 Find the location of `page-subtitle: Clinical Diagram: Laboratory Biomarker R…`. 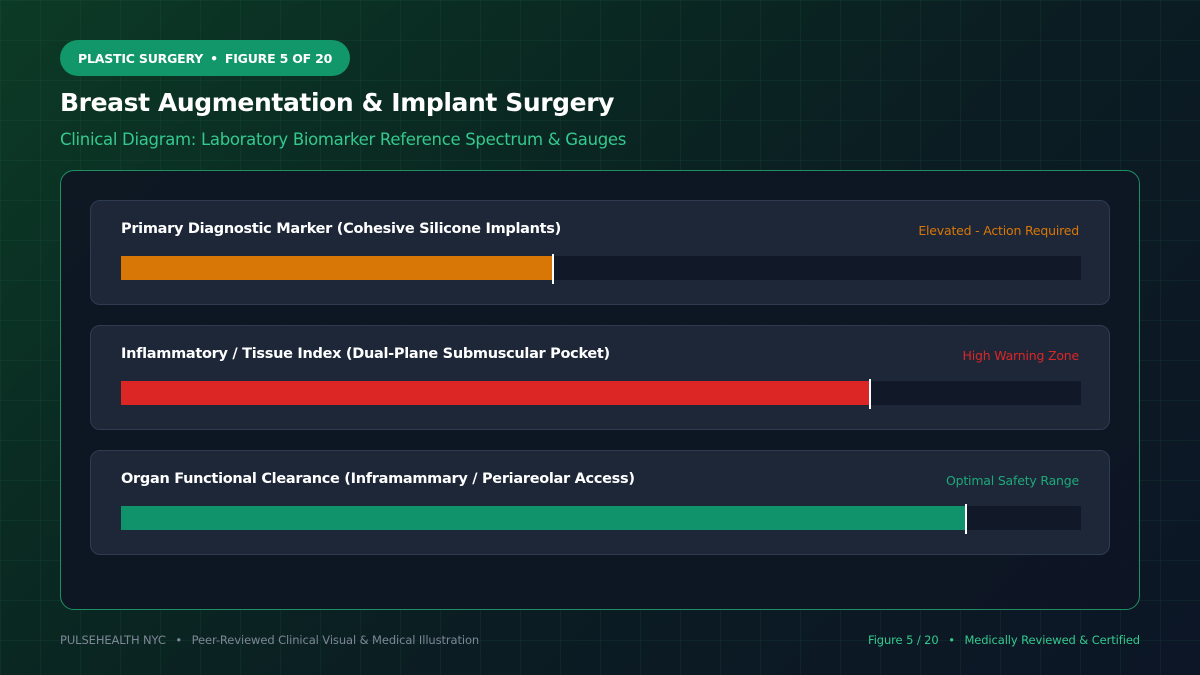

page-subtitle: Clinical Diagram: Laboratory Biomarker R… is located at coordinates (343, 139).